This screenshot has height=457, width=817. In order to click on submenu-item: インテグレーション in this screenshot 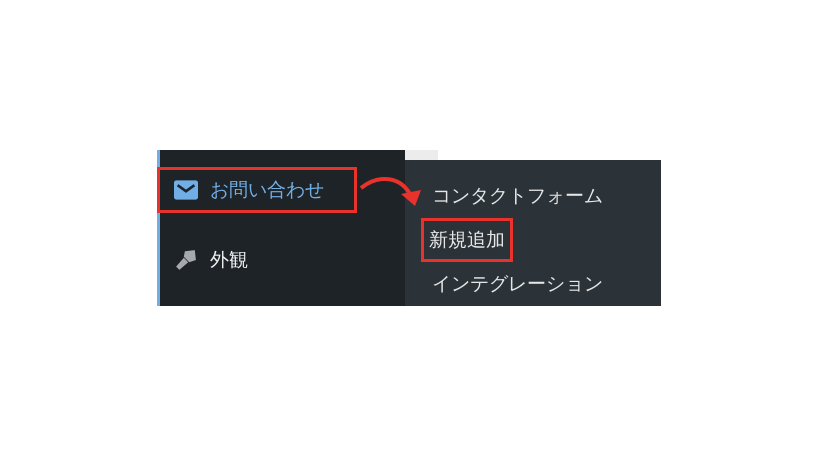, I will do `click(517, 284)`.